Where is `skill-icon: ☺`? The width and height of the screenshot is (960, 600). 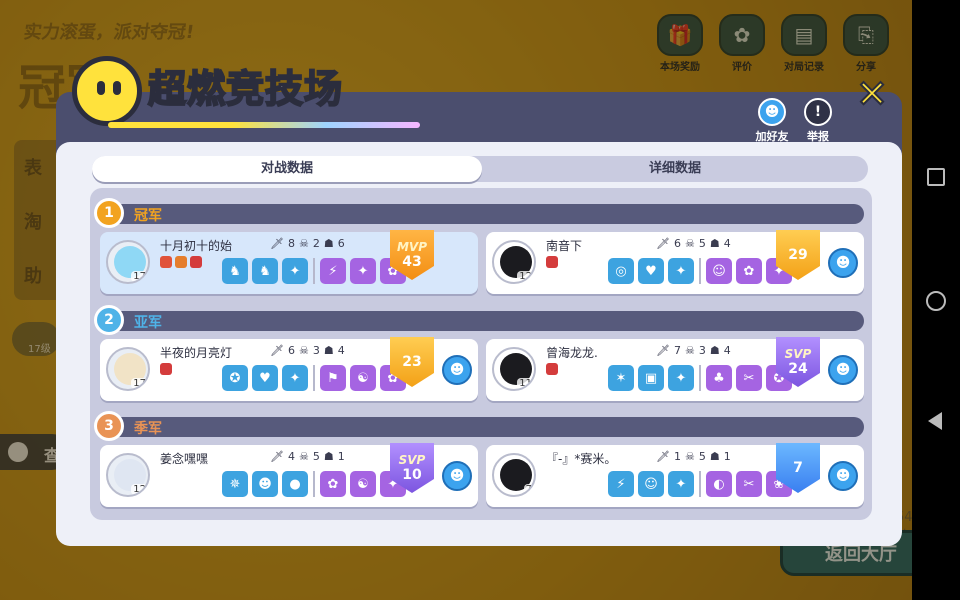 skill-icon: ☺ is located at coordinates (651, 484).